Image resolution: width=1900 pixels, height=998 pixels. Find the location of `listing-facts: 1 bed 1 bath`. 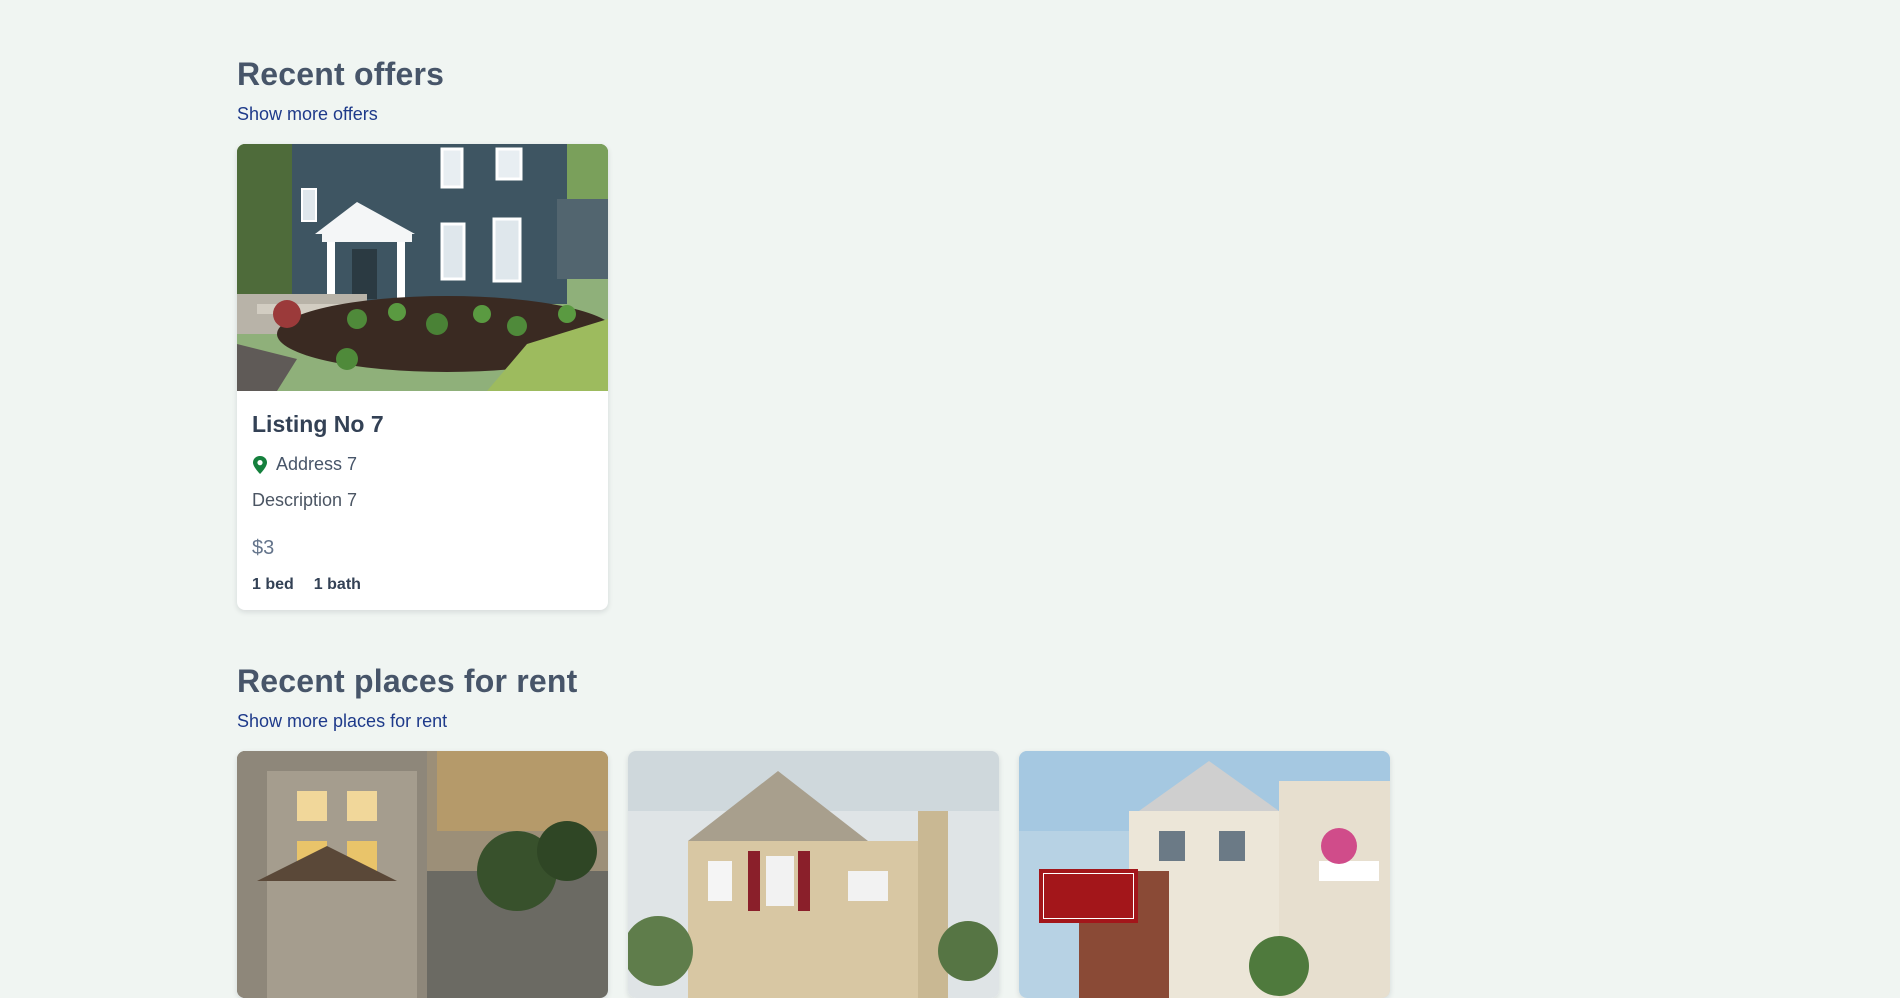

listing-facts: 1 bed 1 bath is located at coordinates (422, 585).